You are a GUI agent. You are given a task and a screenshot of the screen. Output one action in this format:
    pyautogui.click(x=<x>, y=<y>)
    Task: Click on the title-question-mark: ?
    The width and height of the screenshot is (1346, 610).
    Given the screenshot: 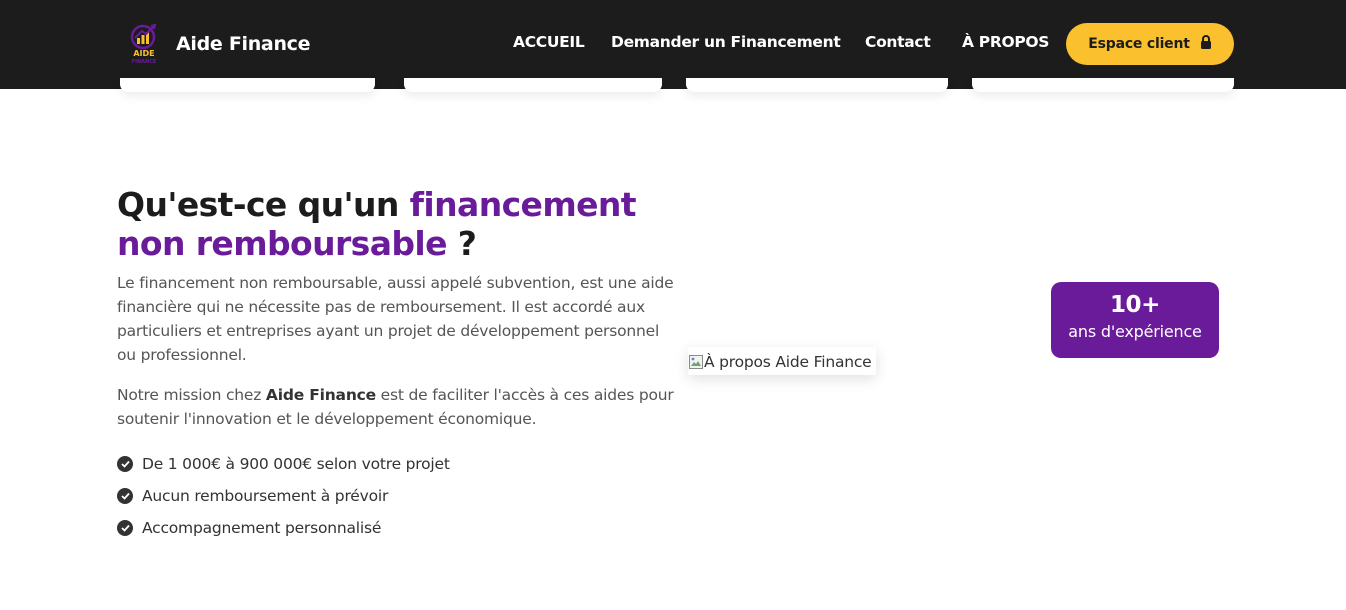 What is the action you would take?
    pyautogui.click(x=461, y=243)
    